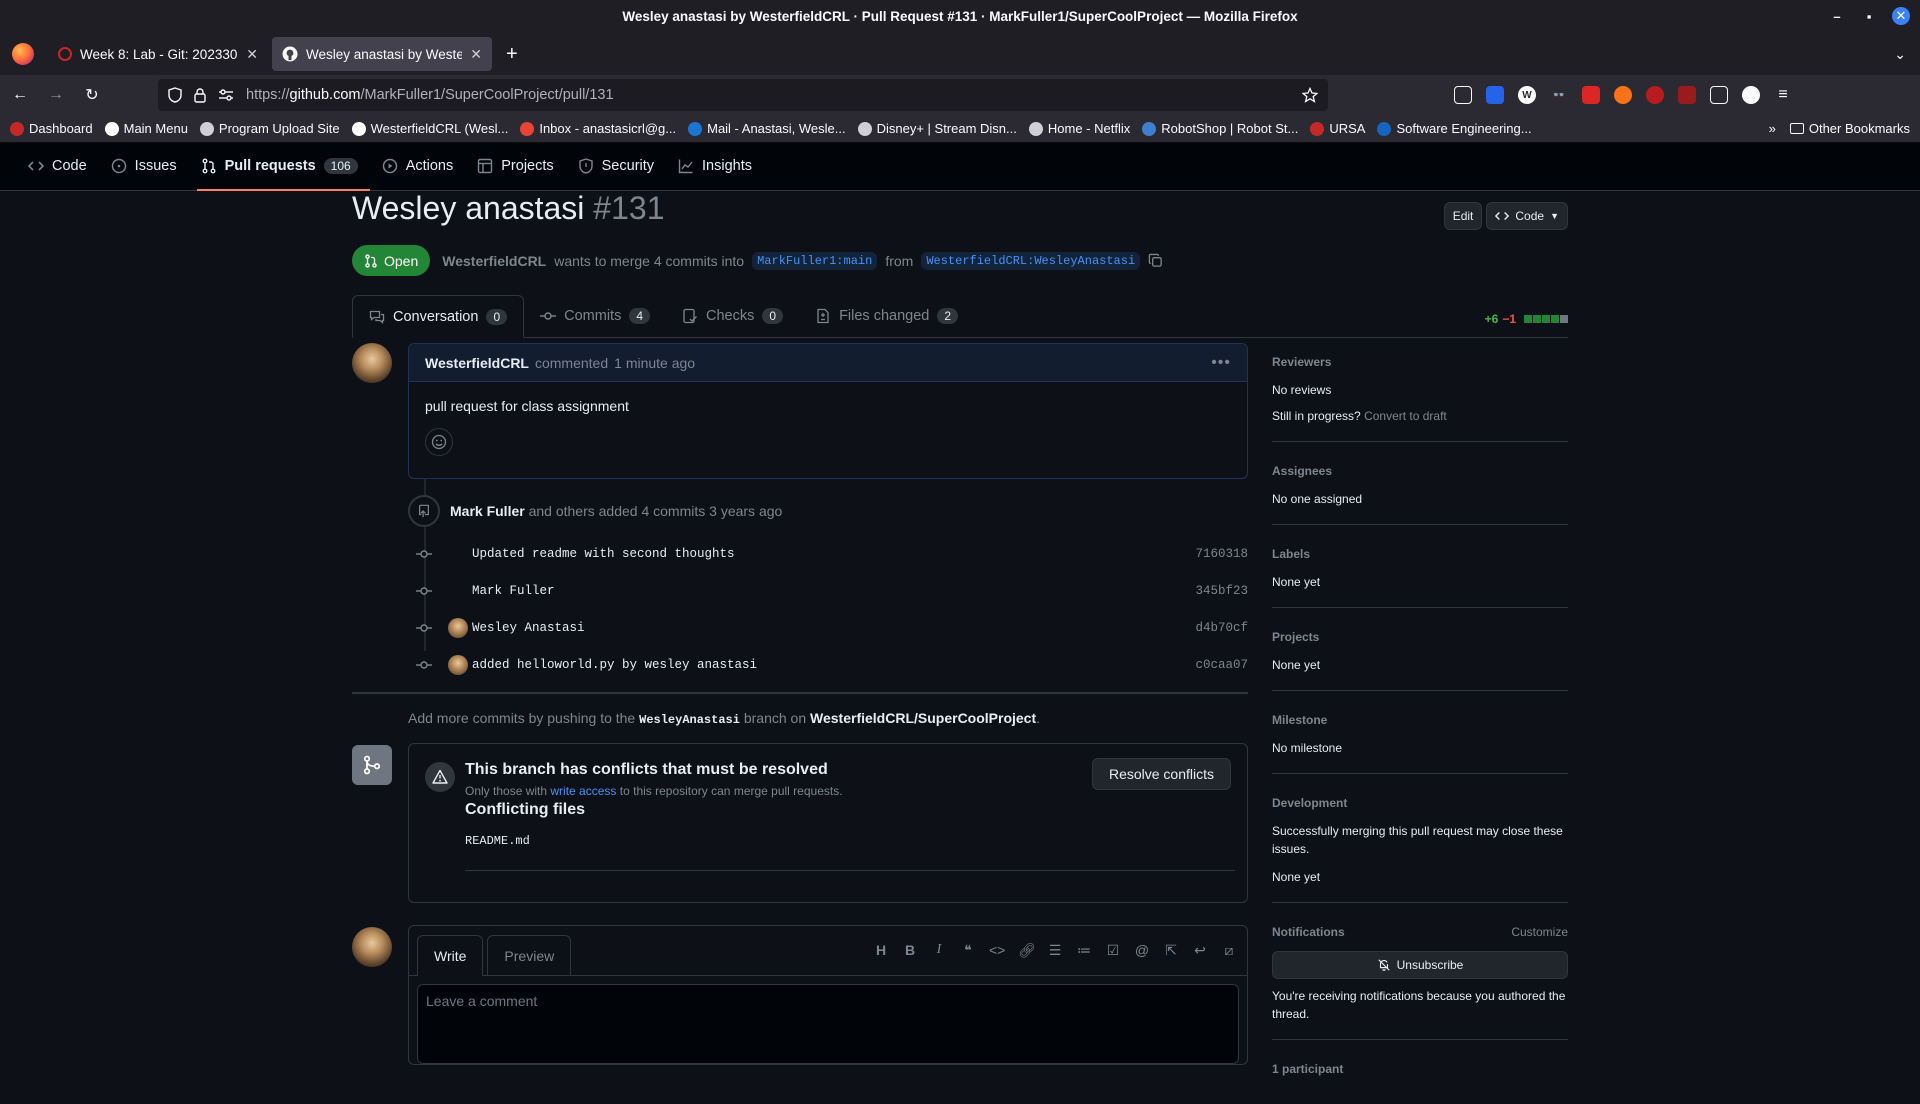 The height and width of the screenshot is (1104, 1920). Describe the element at coordinates (1591, 95) in the screenshot. I see `extension-red-icon` at that location.